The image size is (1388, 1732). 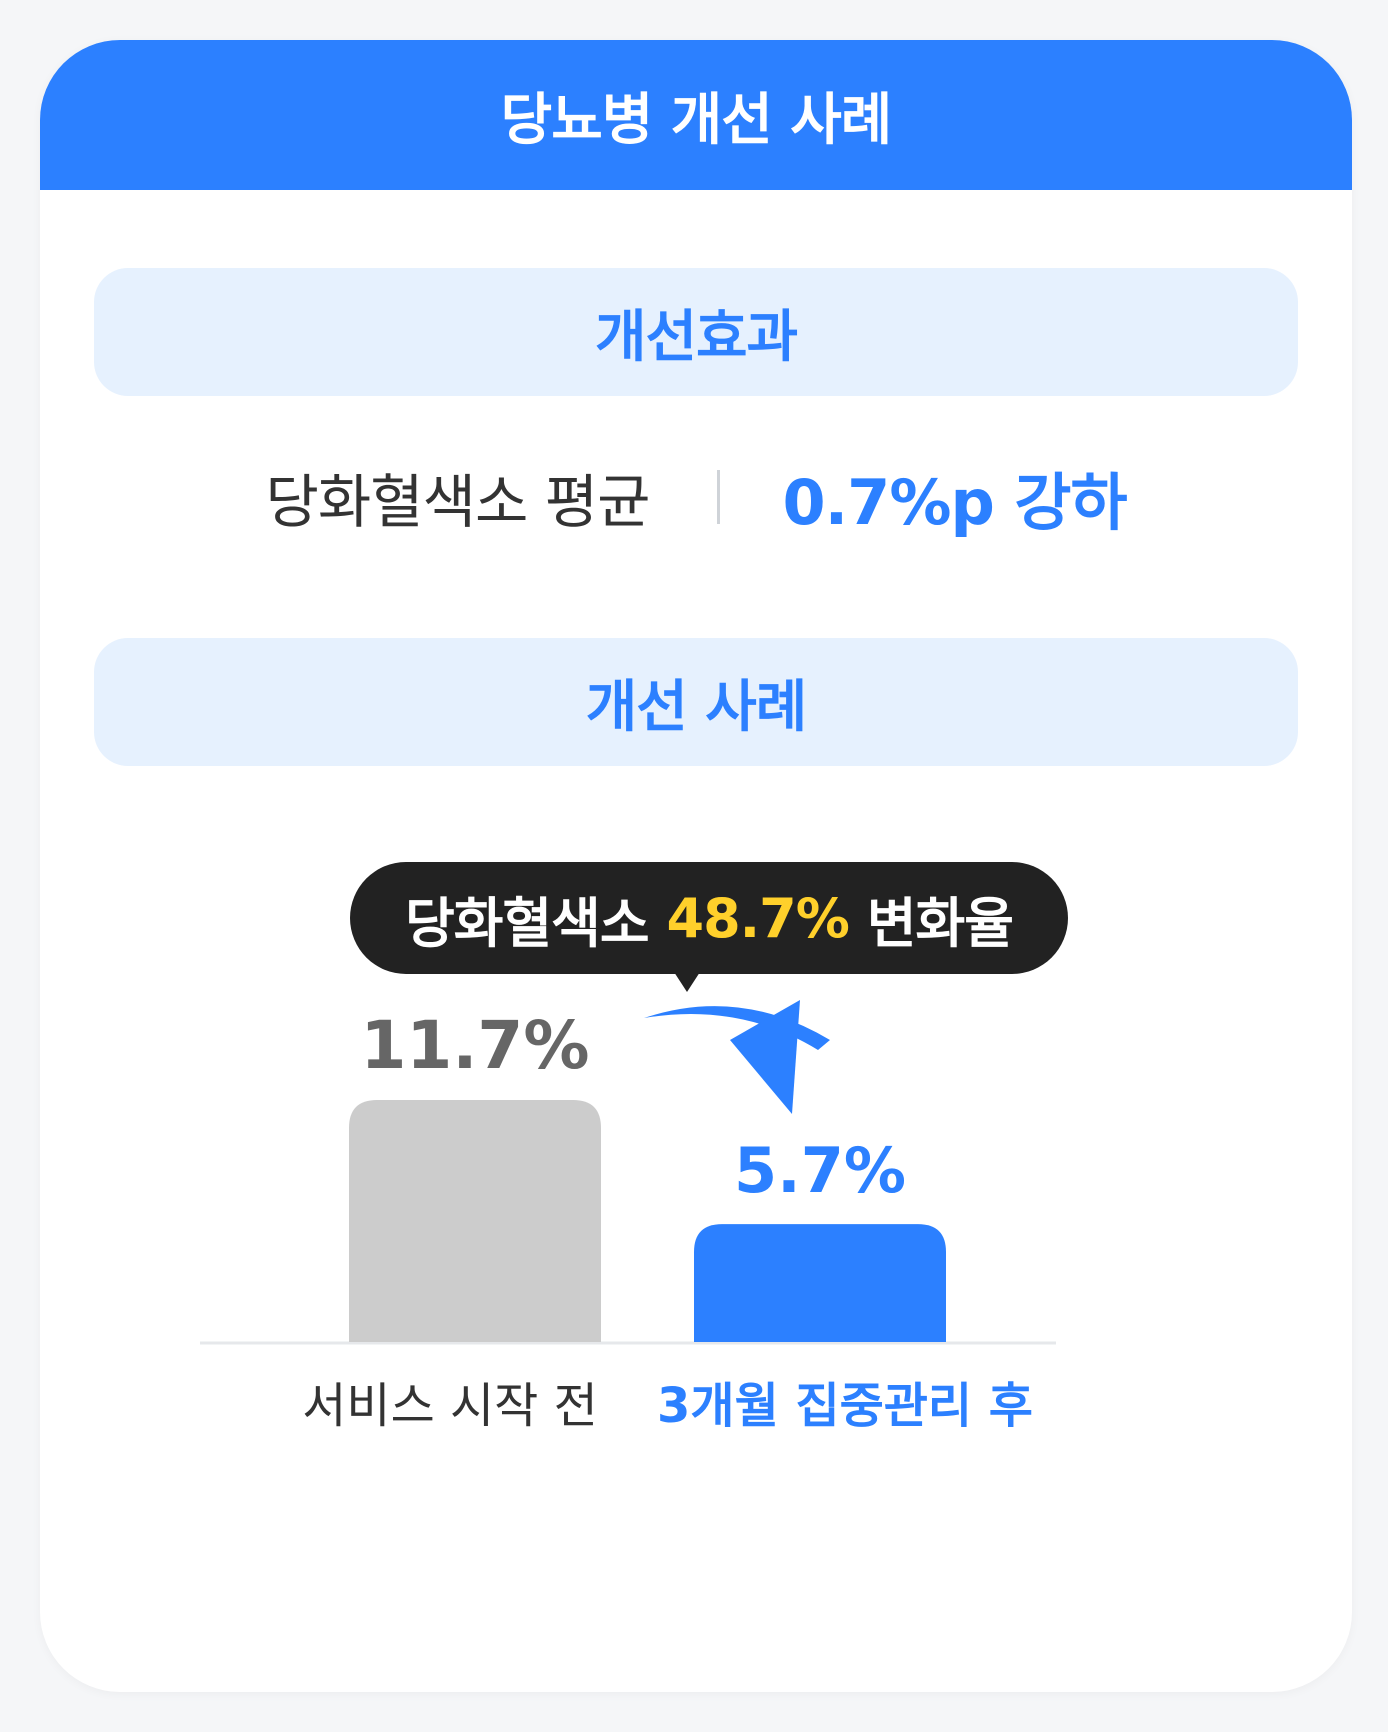 I want to click on tooltip-tail, so click(x=687, y=982).